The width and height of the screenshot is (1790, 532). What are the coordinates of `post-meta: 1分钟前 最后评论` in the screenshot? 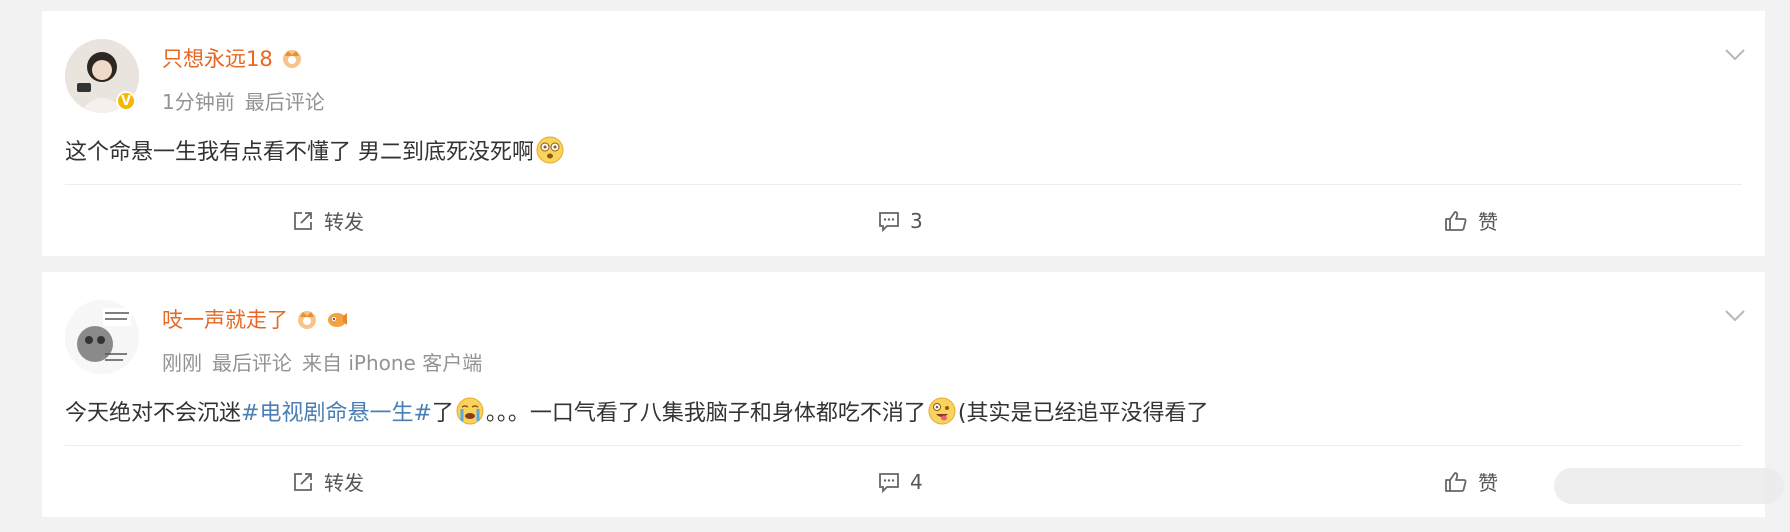 It's located at (243, 100).